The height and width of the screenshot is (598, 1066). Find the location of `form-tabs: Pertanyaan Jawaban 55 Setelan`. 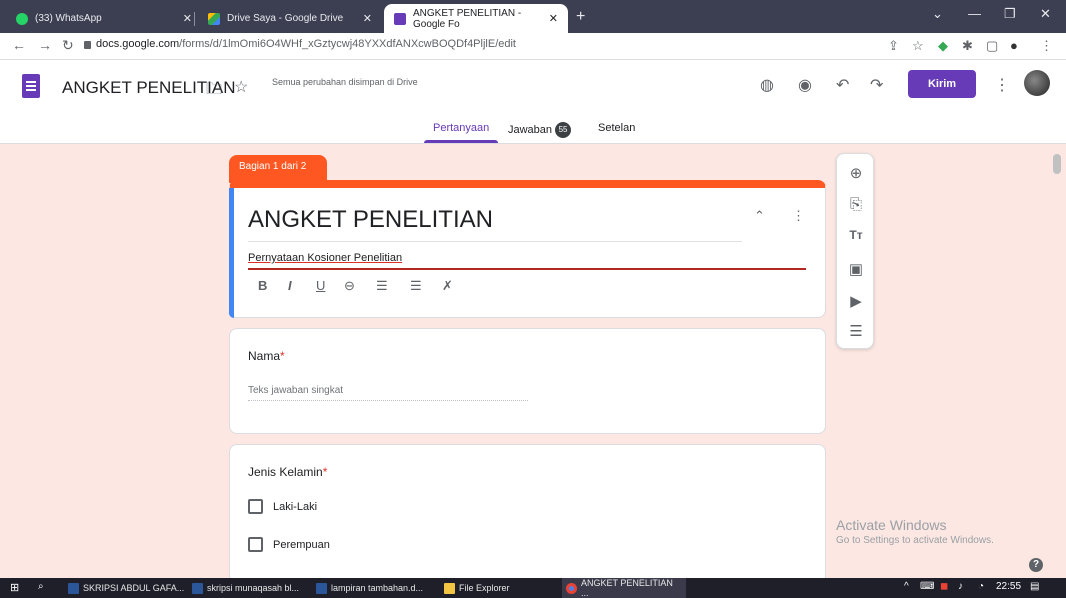

form-tabs: Pertanyaan Jawaban 55 Setelan is located at coordinates (533, 132).